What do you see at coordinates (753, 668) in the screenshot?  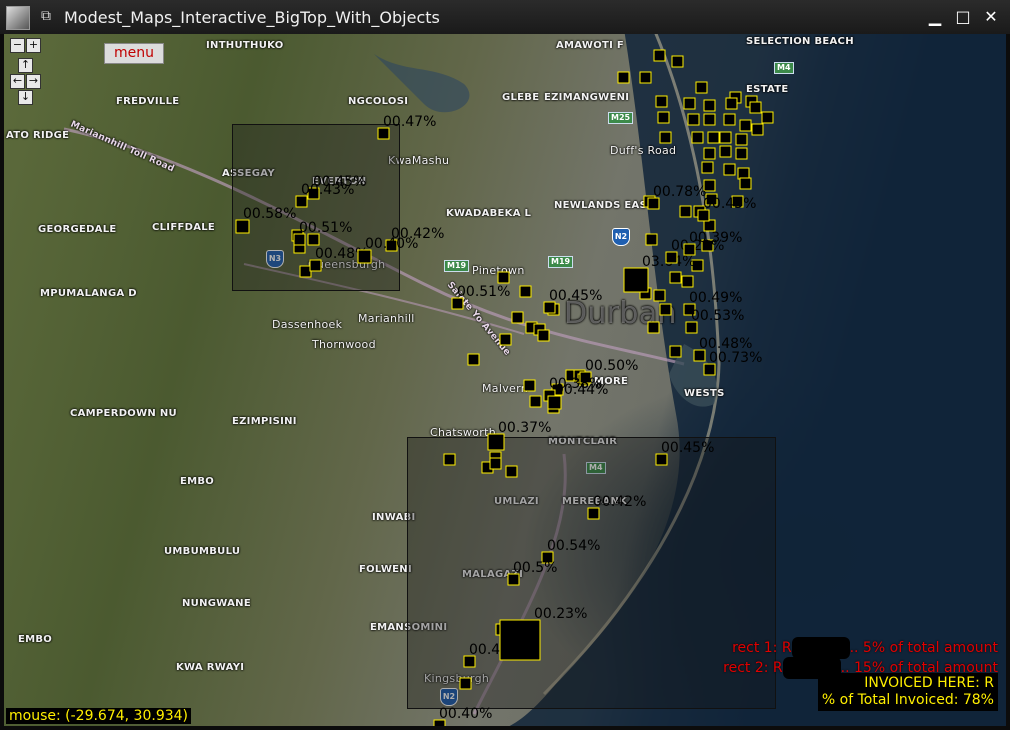 I see `legend-rect-2-prefix: rect 2: R` at bounding box center [753, 668].